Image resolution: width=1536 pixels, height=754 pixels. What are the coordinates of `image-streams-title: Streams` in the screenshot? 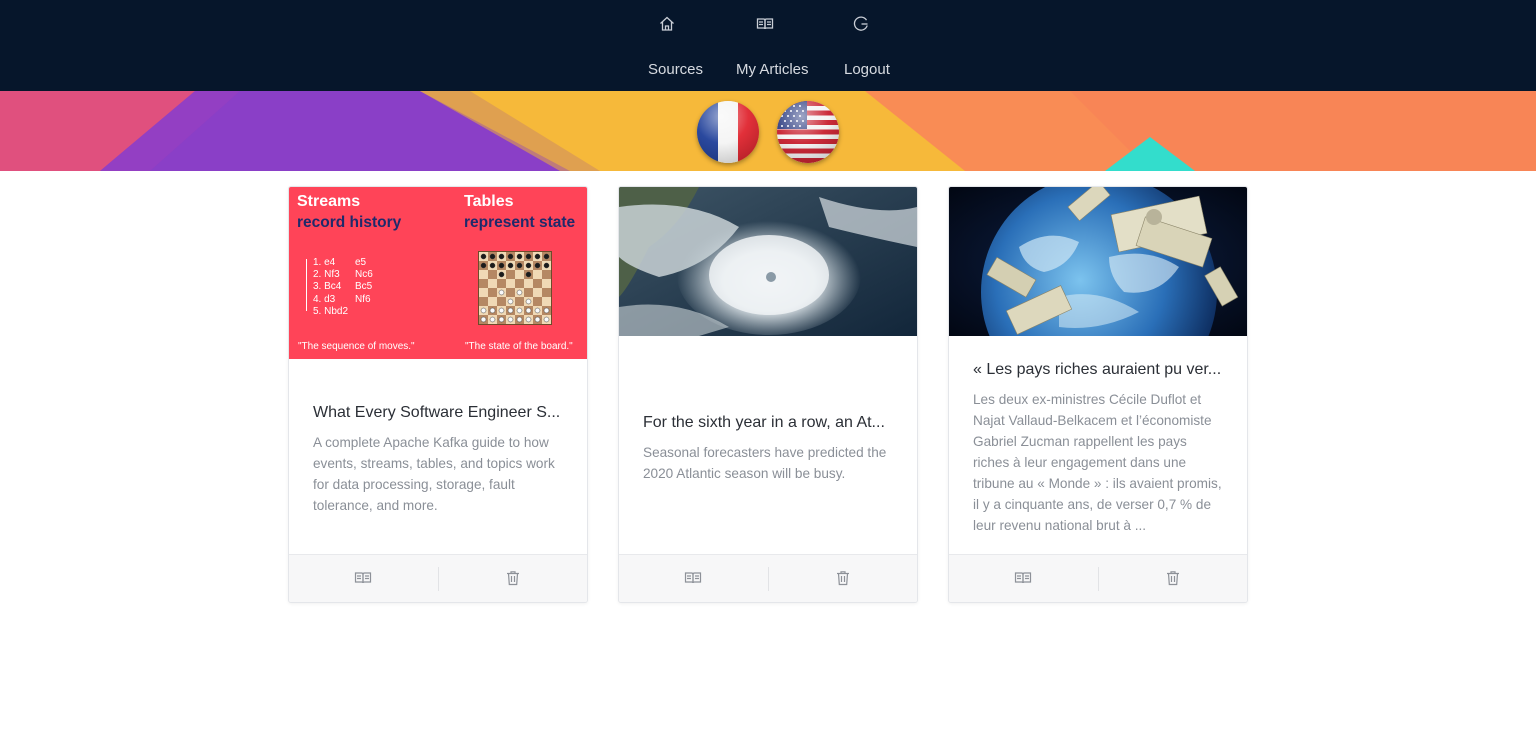 It's located at (329, 201).